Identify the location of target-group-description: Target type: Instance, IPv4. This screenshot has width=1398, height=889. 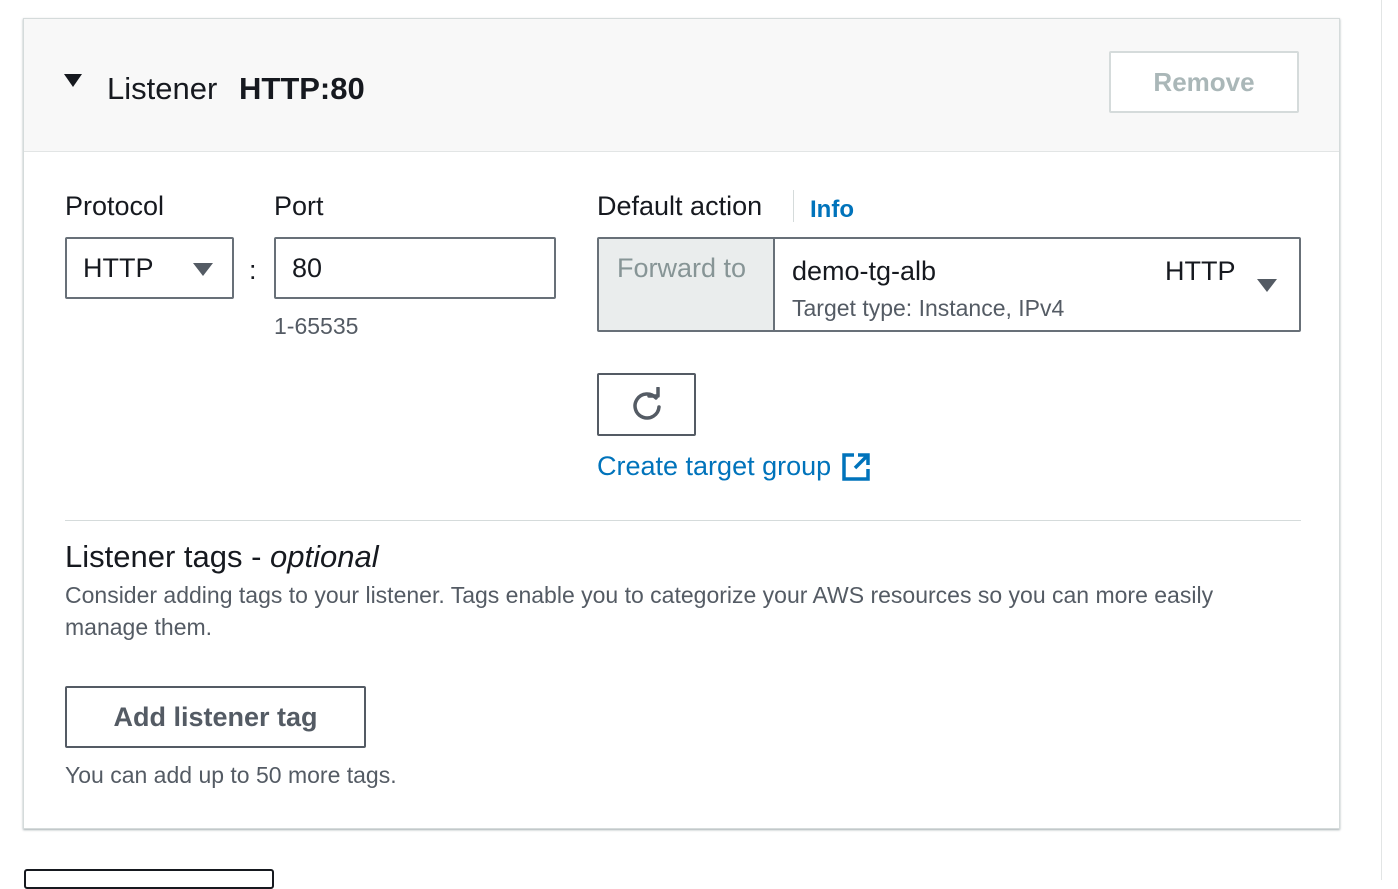
(928, 308).